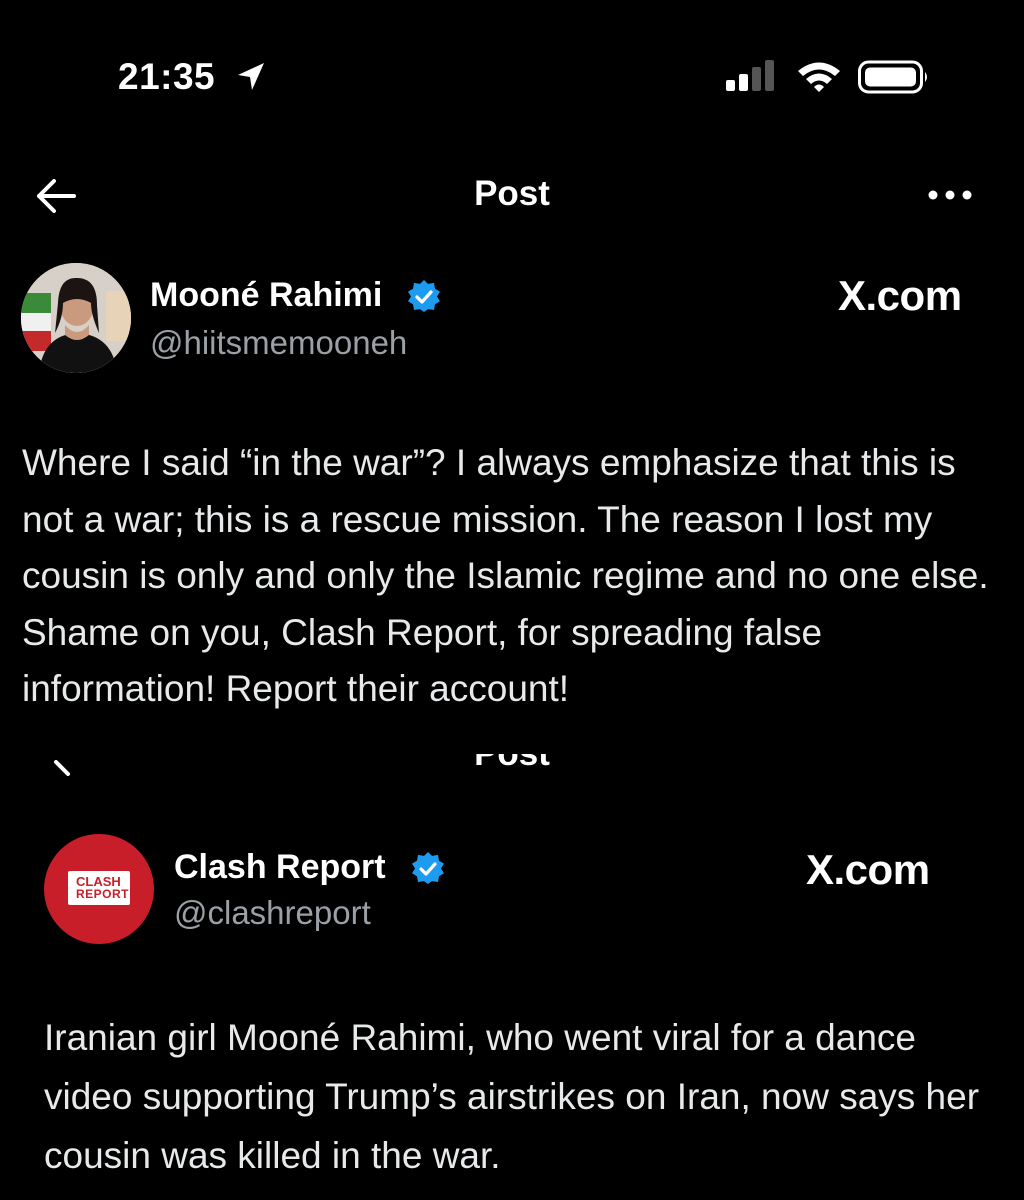 The height and width of the screenshot is (1200, 1024). Describe the element at coordinates (512, 193) in the screenshot. I see `page-title: Post` at that location.